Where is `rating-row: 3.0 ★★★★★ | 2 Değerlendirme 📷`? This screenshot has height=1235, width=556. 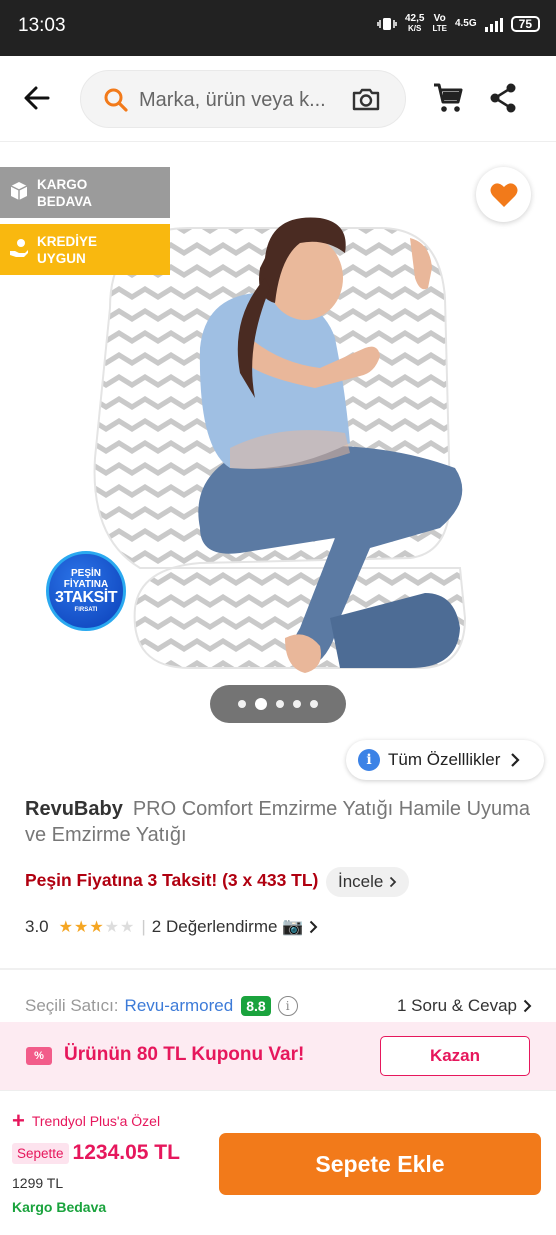
rating-row: 3.0 ★★★★★ | 2 Değerlendirme 📷 is located at coordinates (171, 927).